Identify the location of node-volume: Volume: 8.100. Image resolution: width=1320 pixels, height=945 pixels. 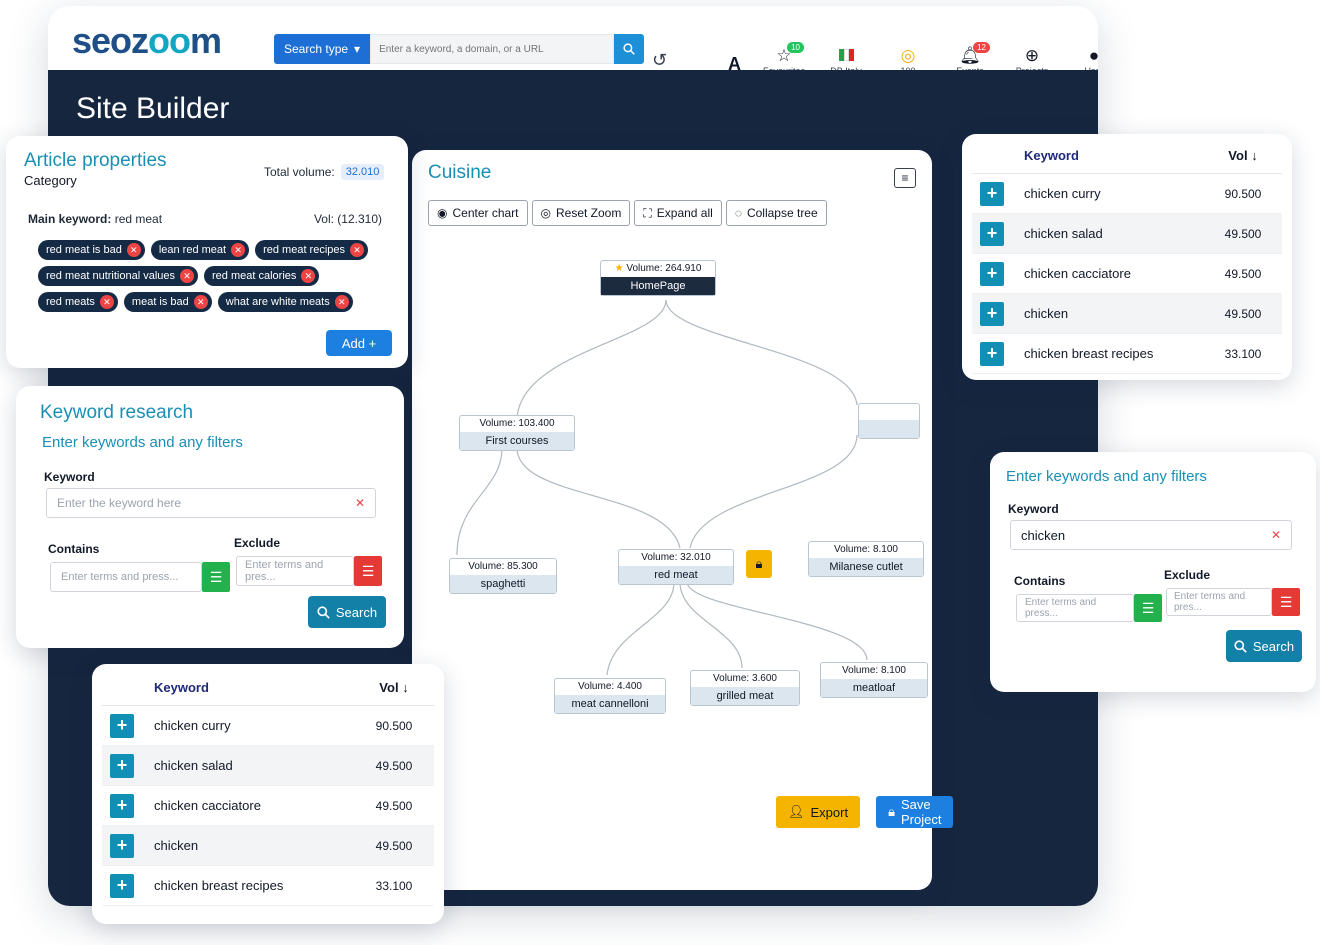
(874, 670).